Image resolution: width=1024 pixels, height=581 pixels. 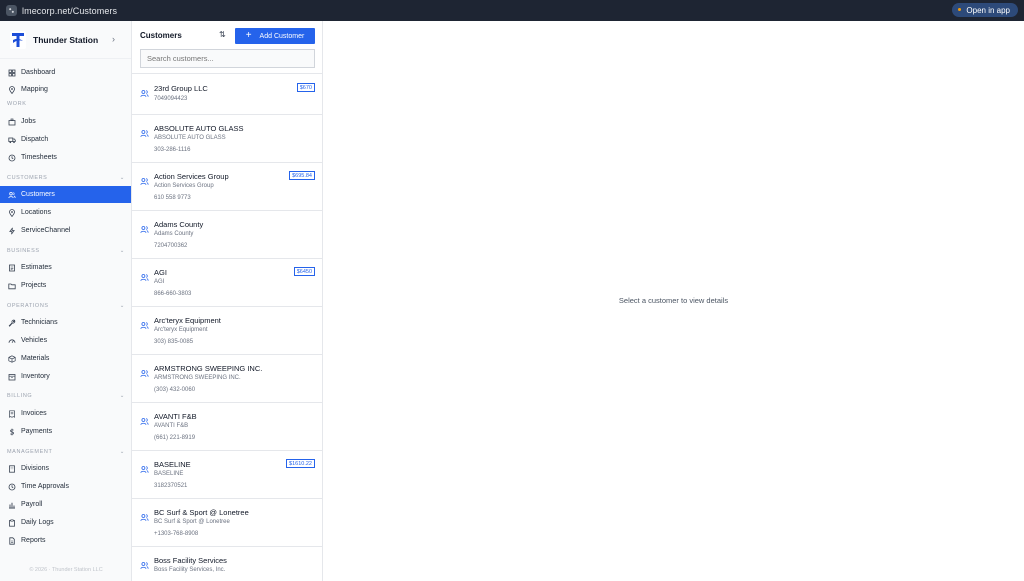 What do you see at coordinates (66, 570) in the screenshot?
I see `sidebar-footer: © 2026 · Thunder Station LLC` at bounding box center [66, 570].